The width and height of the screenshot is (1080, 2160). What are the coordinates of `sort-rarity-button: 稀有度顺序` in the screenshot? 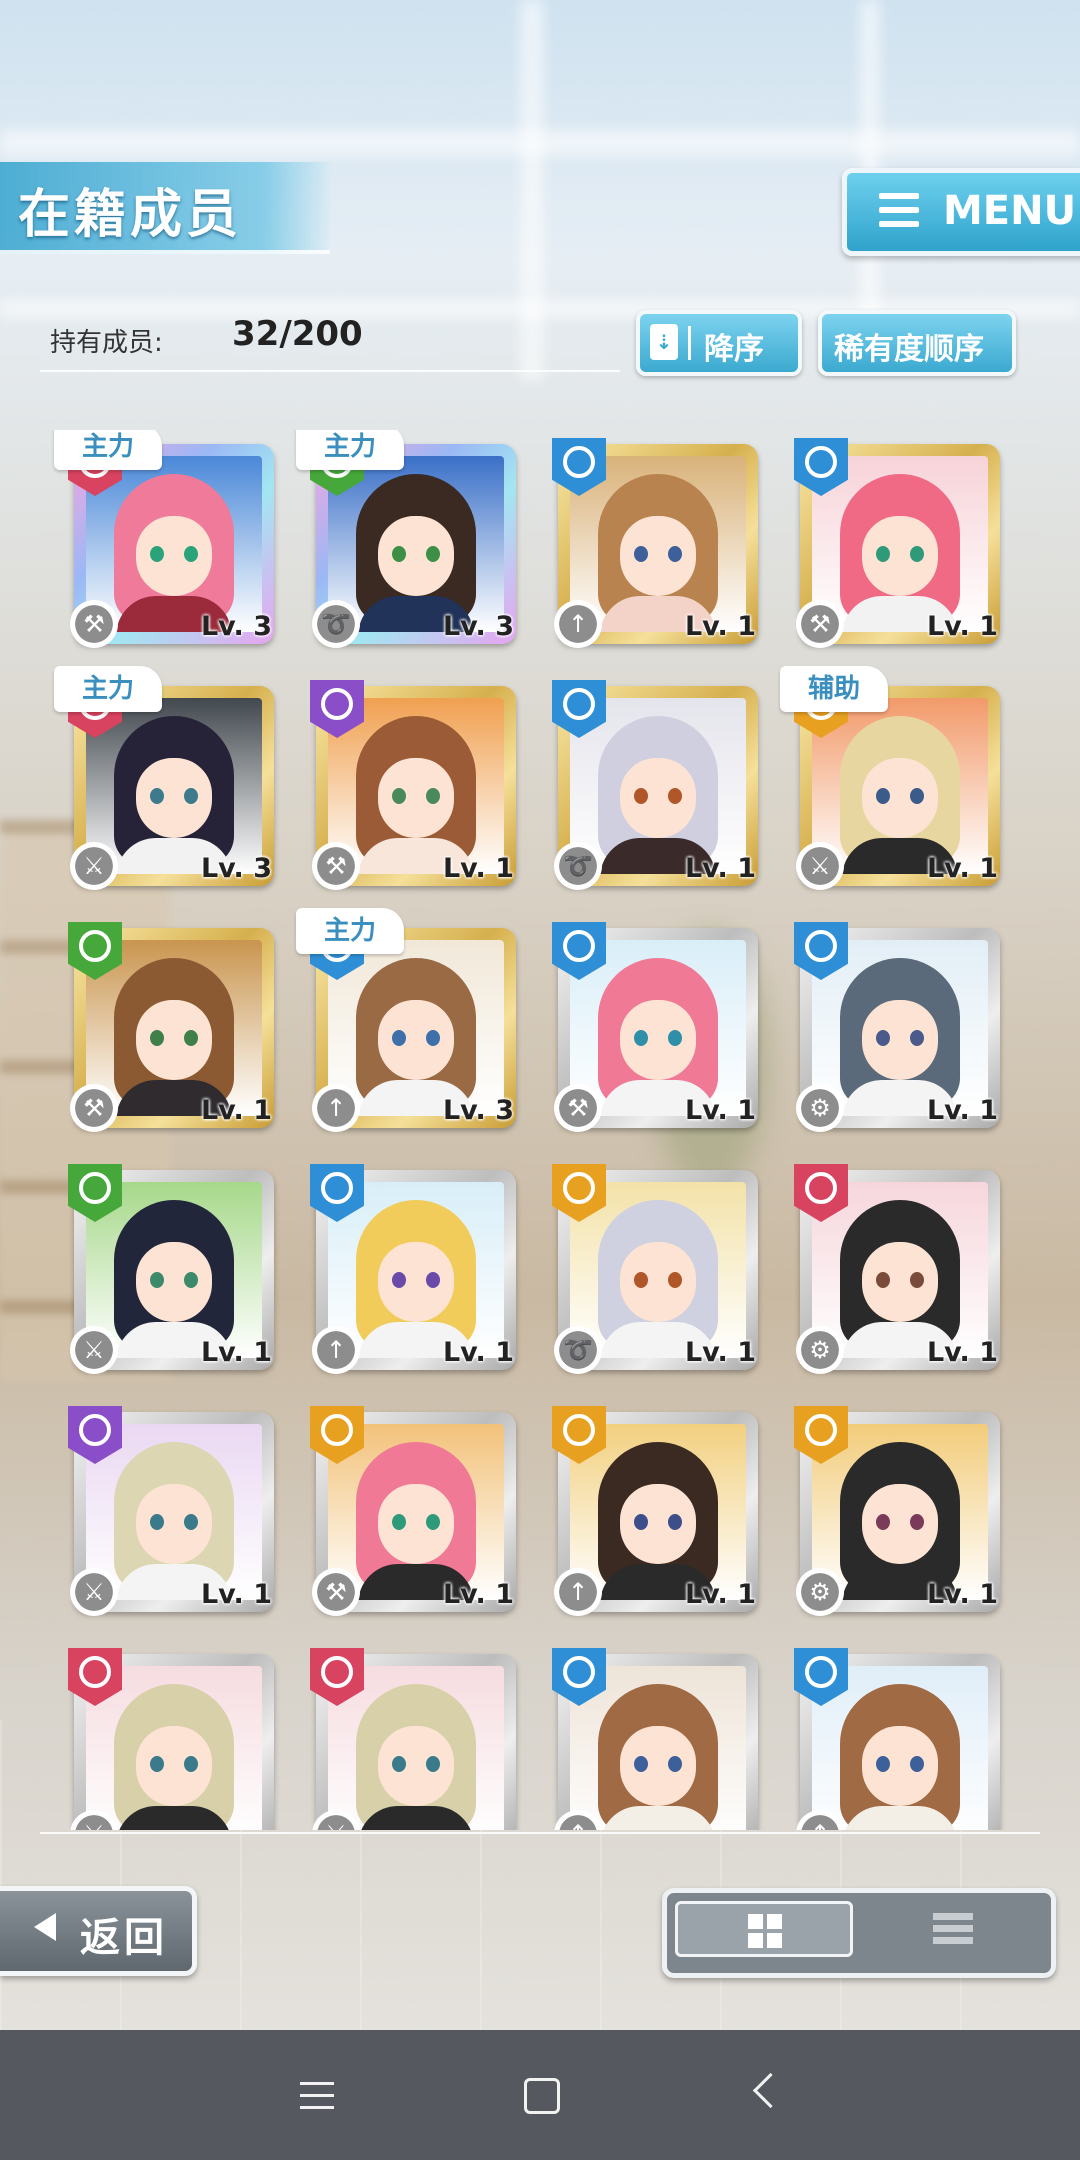 It's located at (917, 343).